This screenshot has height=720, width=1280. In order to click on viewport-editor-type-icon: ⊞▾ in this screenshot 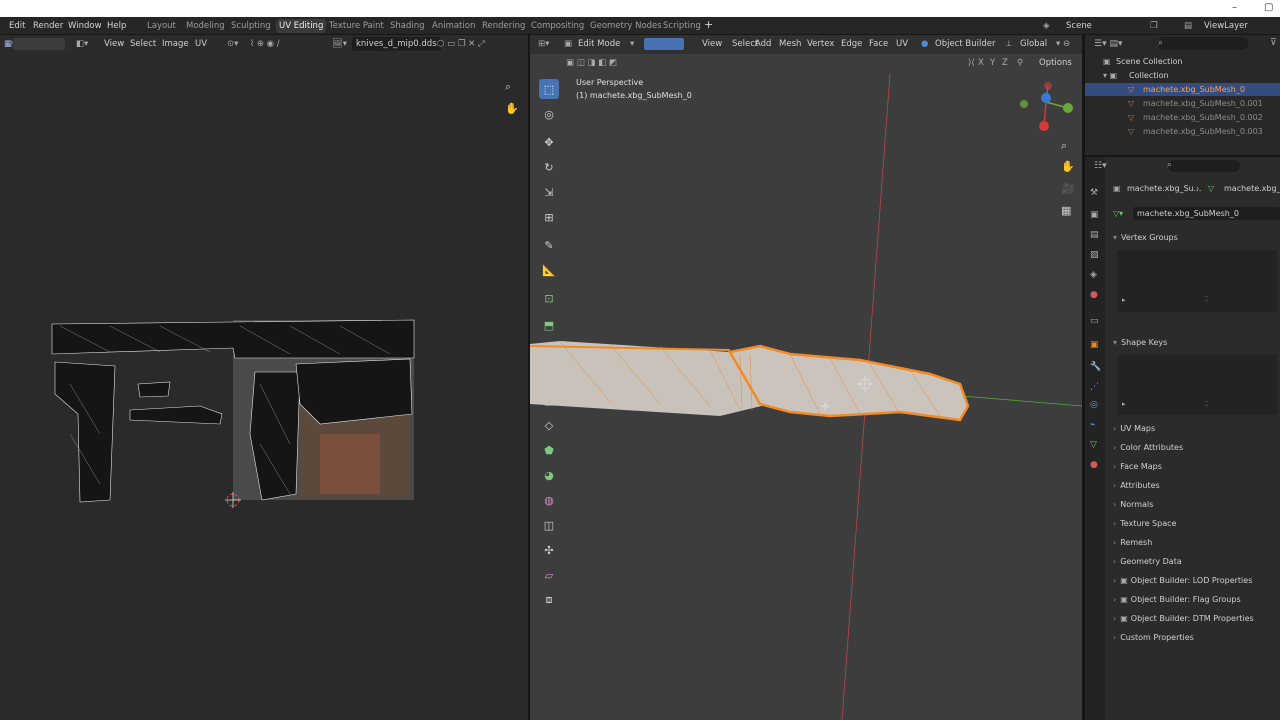, I will do `click(543, 44)`.